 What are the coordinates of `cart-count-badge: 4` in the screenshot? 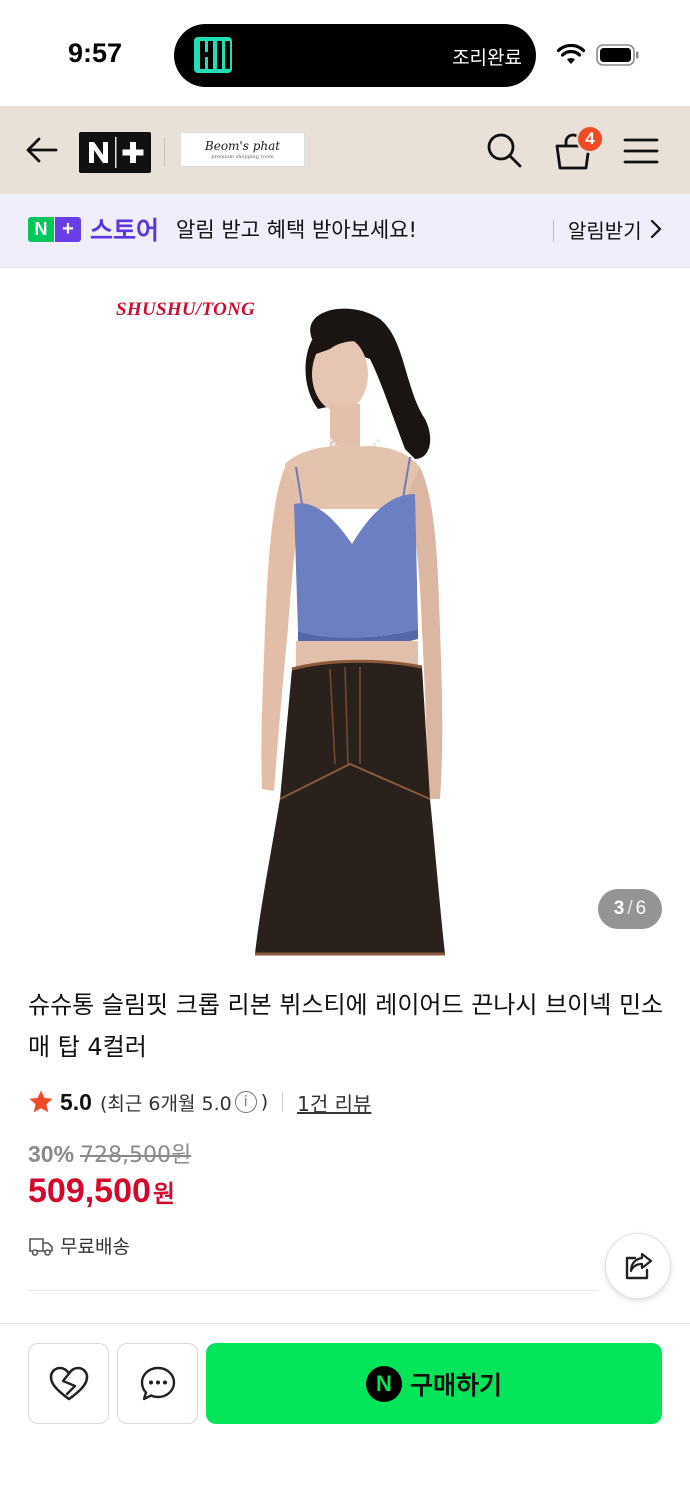 It's located at (590, 139).